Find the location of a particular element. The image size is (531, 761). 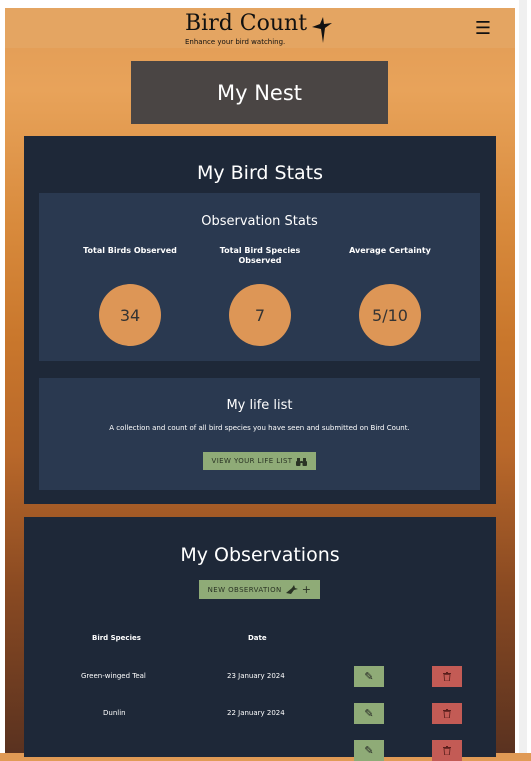

life-list-title: My life list is located at coordinates (259, 405).